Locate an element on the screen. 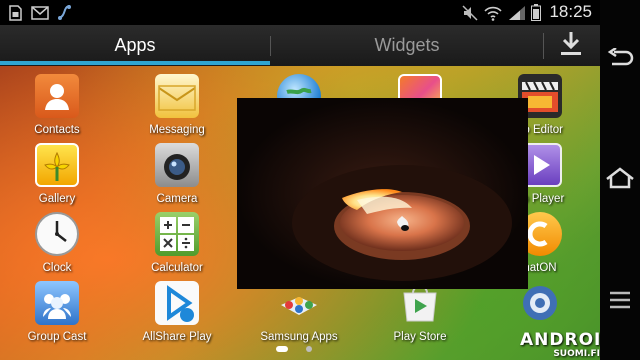 This screenshot has width=640, height=360. app-label: Camera is located at coordinates (177, 199).